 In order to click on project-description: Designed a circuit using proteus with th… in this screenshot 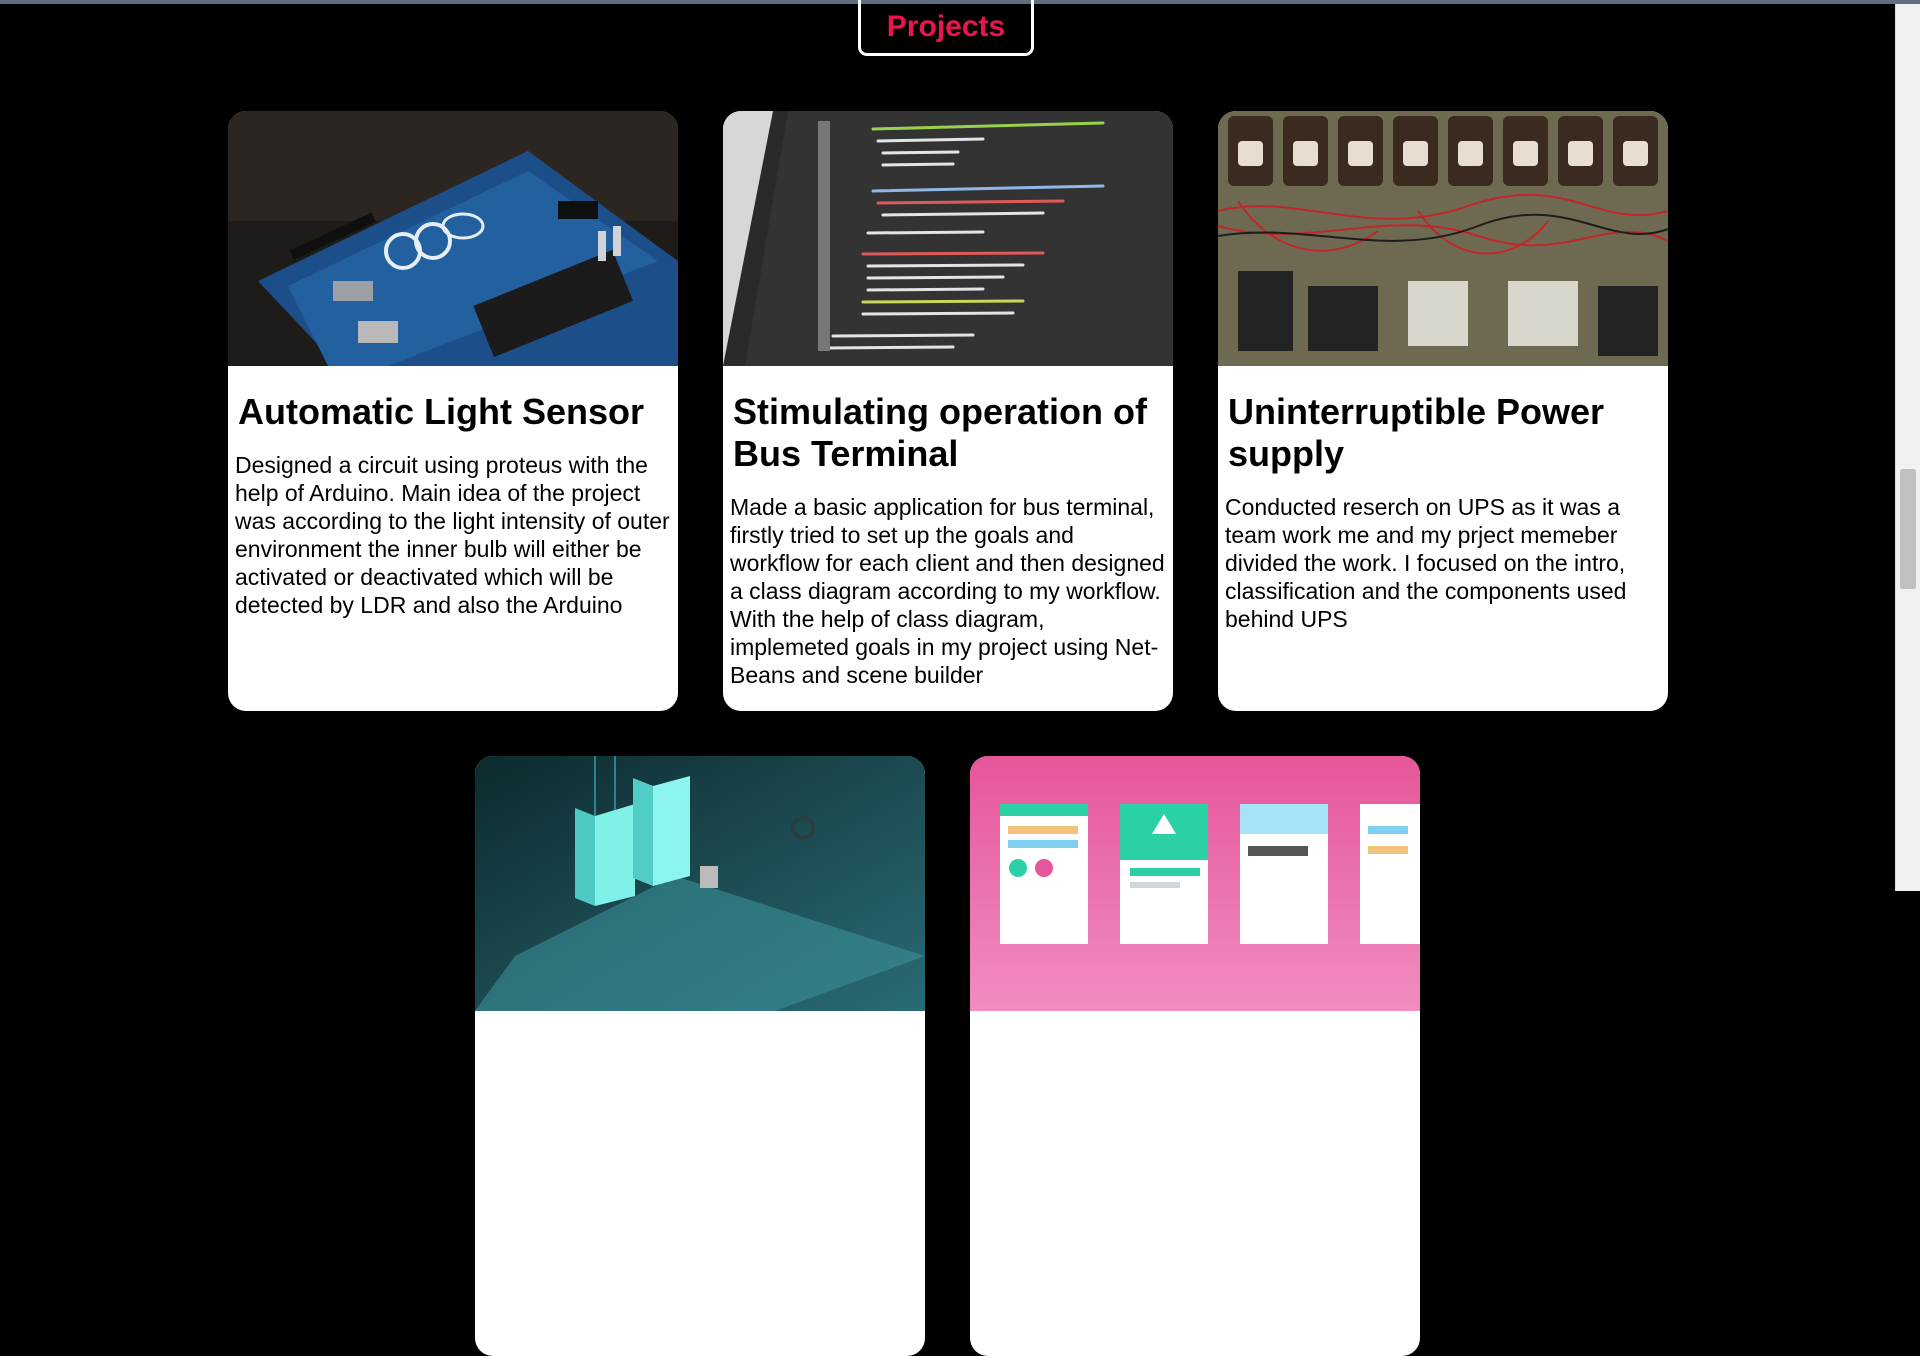, I will do `click(452, 535)`.